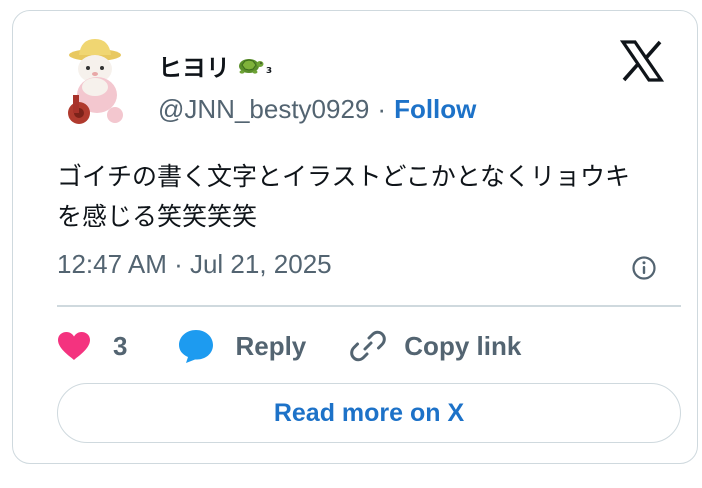 This screenshot has height=488, width=702. I want to click on like-count: 3, so click(120, 345).